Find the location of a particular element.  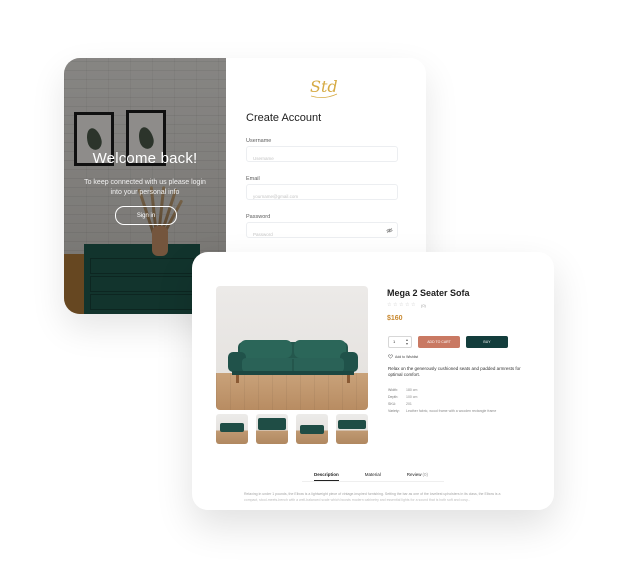

email-input is located at coordinates (318, 196).